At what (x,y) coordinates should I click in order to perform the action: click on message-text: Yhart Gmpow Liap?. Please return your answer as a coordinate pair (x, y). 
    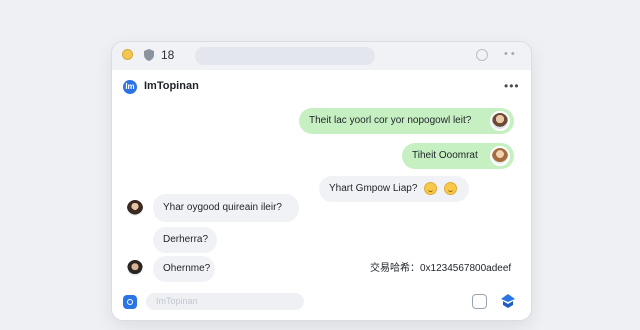
    Looking at the image, I should click on (373, 188).